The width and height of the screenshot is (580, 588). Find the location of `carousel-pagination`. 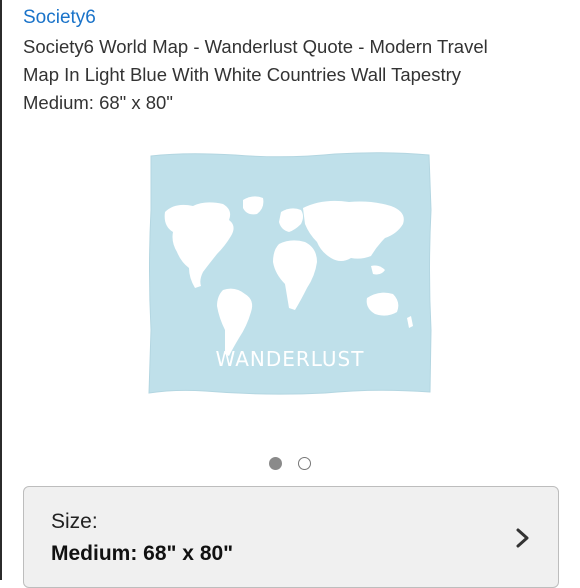

carousel-pagination is located at coordinates (293, 465).